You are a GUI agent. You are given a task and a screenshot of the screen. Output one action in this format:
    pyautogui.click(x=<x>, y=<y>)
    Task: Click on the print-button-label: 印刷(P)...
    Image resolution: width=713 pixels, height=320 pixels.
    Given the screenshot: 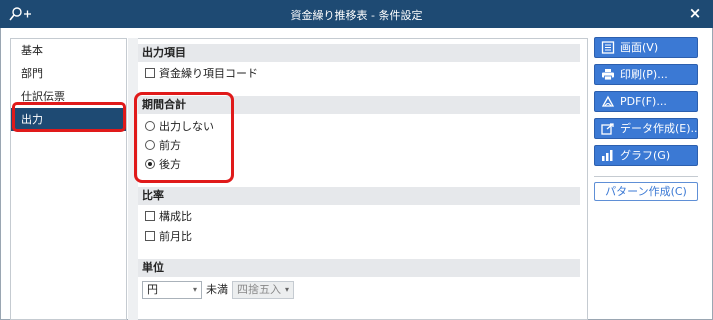 What is the action you would take?
    pyautogui.click(x=644, y=74)
    